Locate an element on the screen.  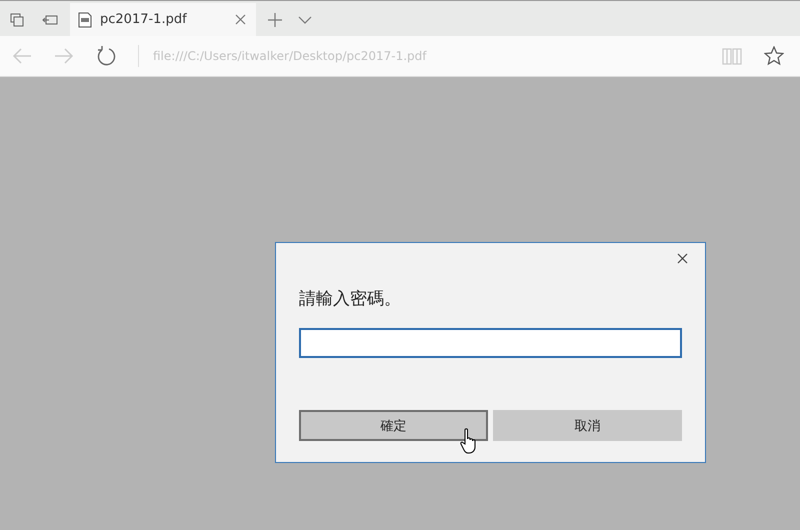
star-icon is located at coordinates (774, 56).